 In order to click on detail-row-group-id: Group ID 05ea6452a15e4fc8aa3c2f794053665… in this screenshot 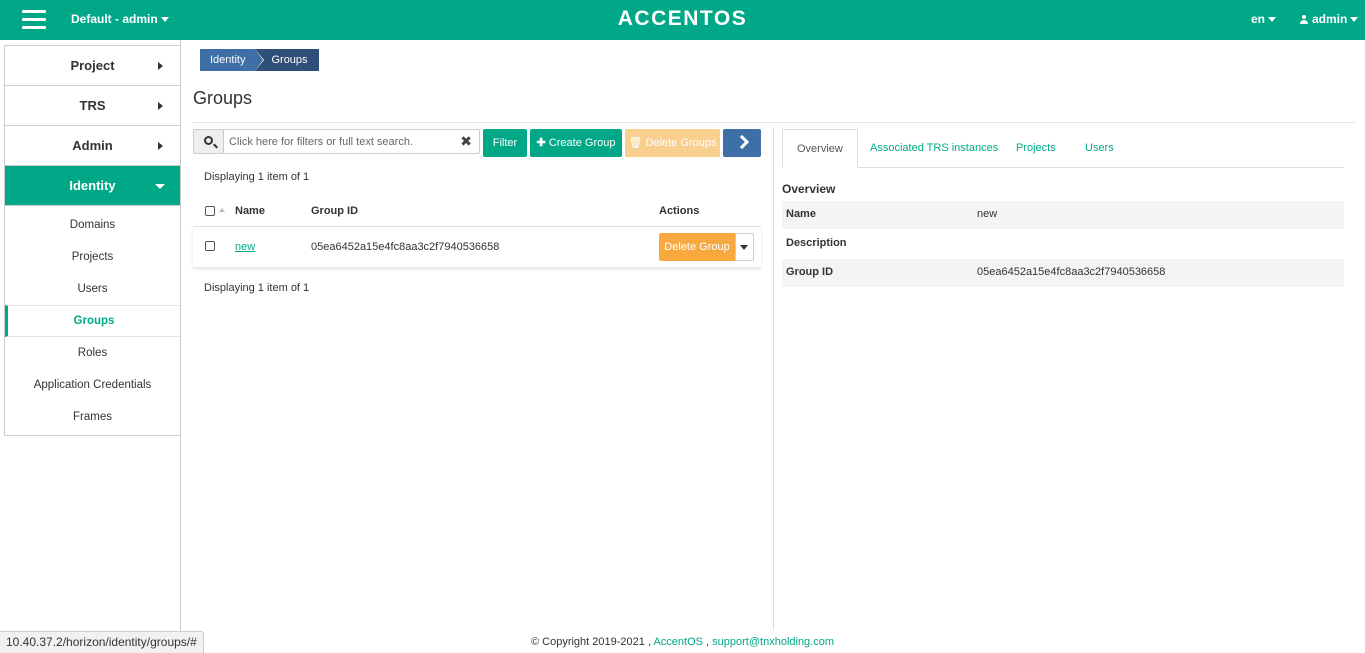, I will do `click(1063, 273)`.